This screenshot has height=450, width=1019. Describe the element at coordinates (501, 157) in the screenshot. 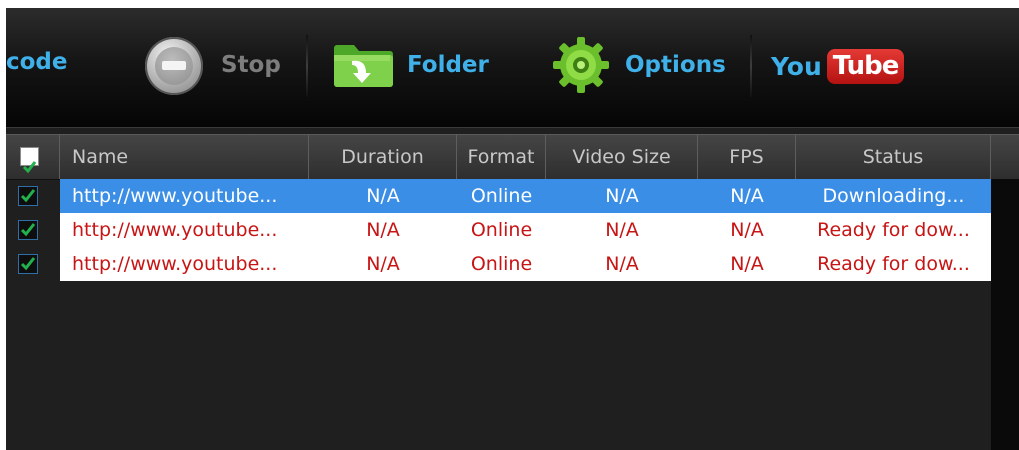

I see `column-header-format: Format` at that location.